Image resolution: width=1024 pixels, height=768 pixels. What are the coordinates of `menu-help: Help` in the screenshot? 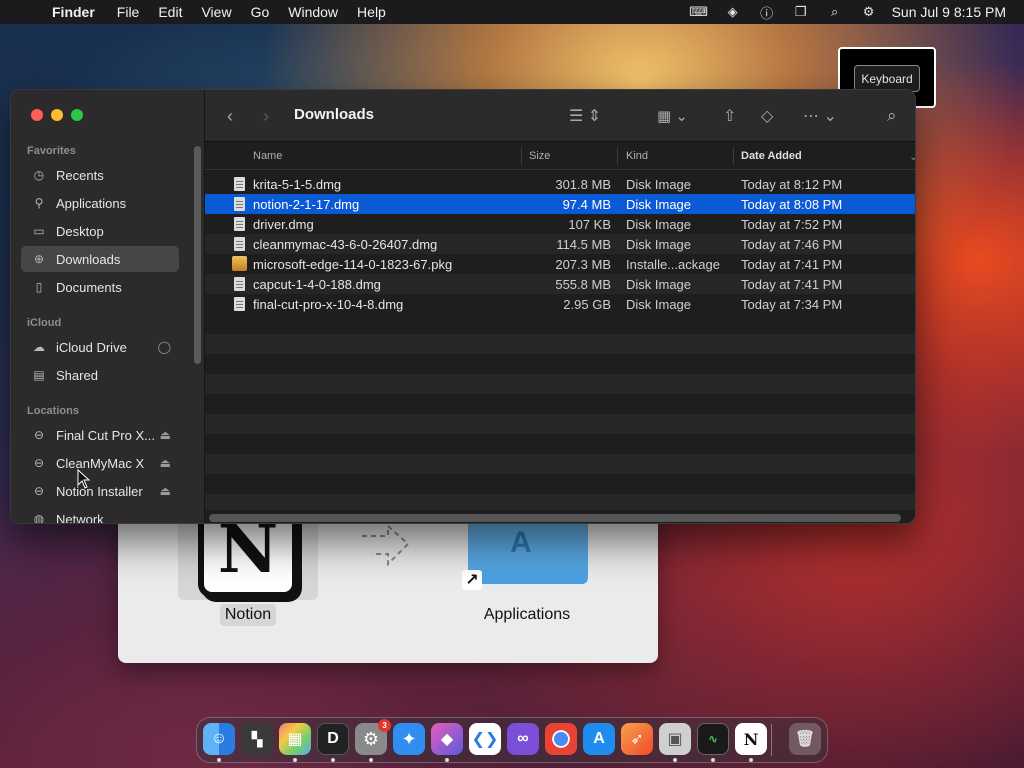 It's located at (371, 12).